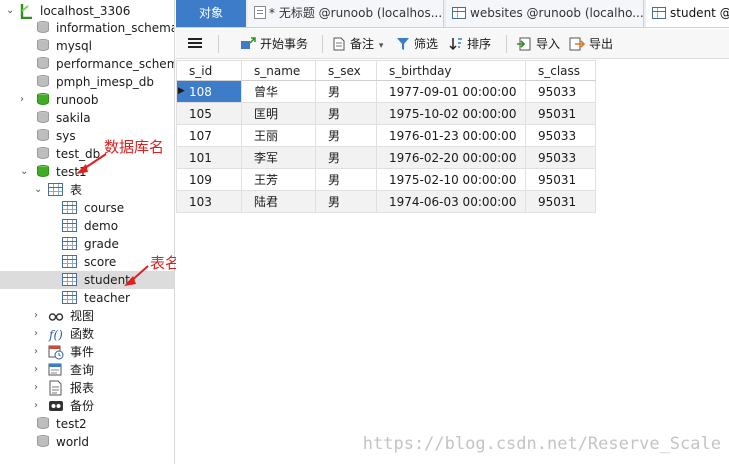  I want to click on tree-db-information-schema: information_schema, so click(87, 28).